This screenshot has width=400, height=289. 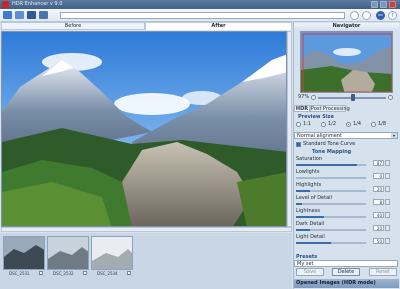 What do you see at coordinates (378, 163) in the screenshot?
I see `slider-value-field: 87` at bounding box center [378, 163].